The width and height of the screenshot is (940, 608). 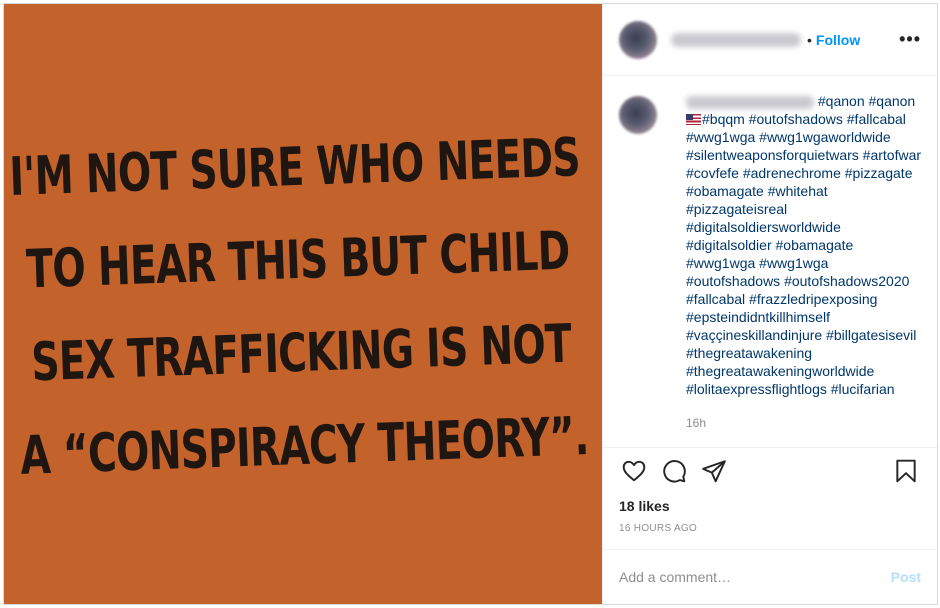 What do you see at coordinates (714, 471) in the screenshot?
I see `share-icon` at bounding box center [714, 471].